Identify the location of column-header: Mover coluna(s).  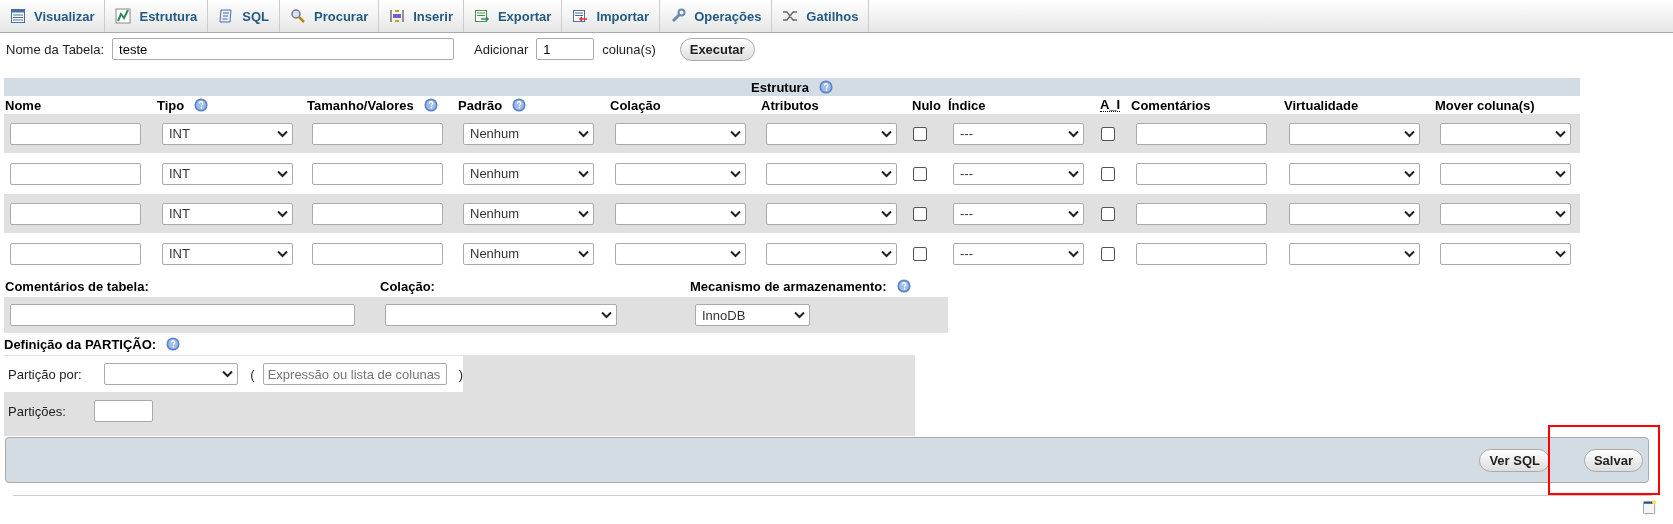
(1485, 105).